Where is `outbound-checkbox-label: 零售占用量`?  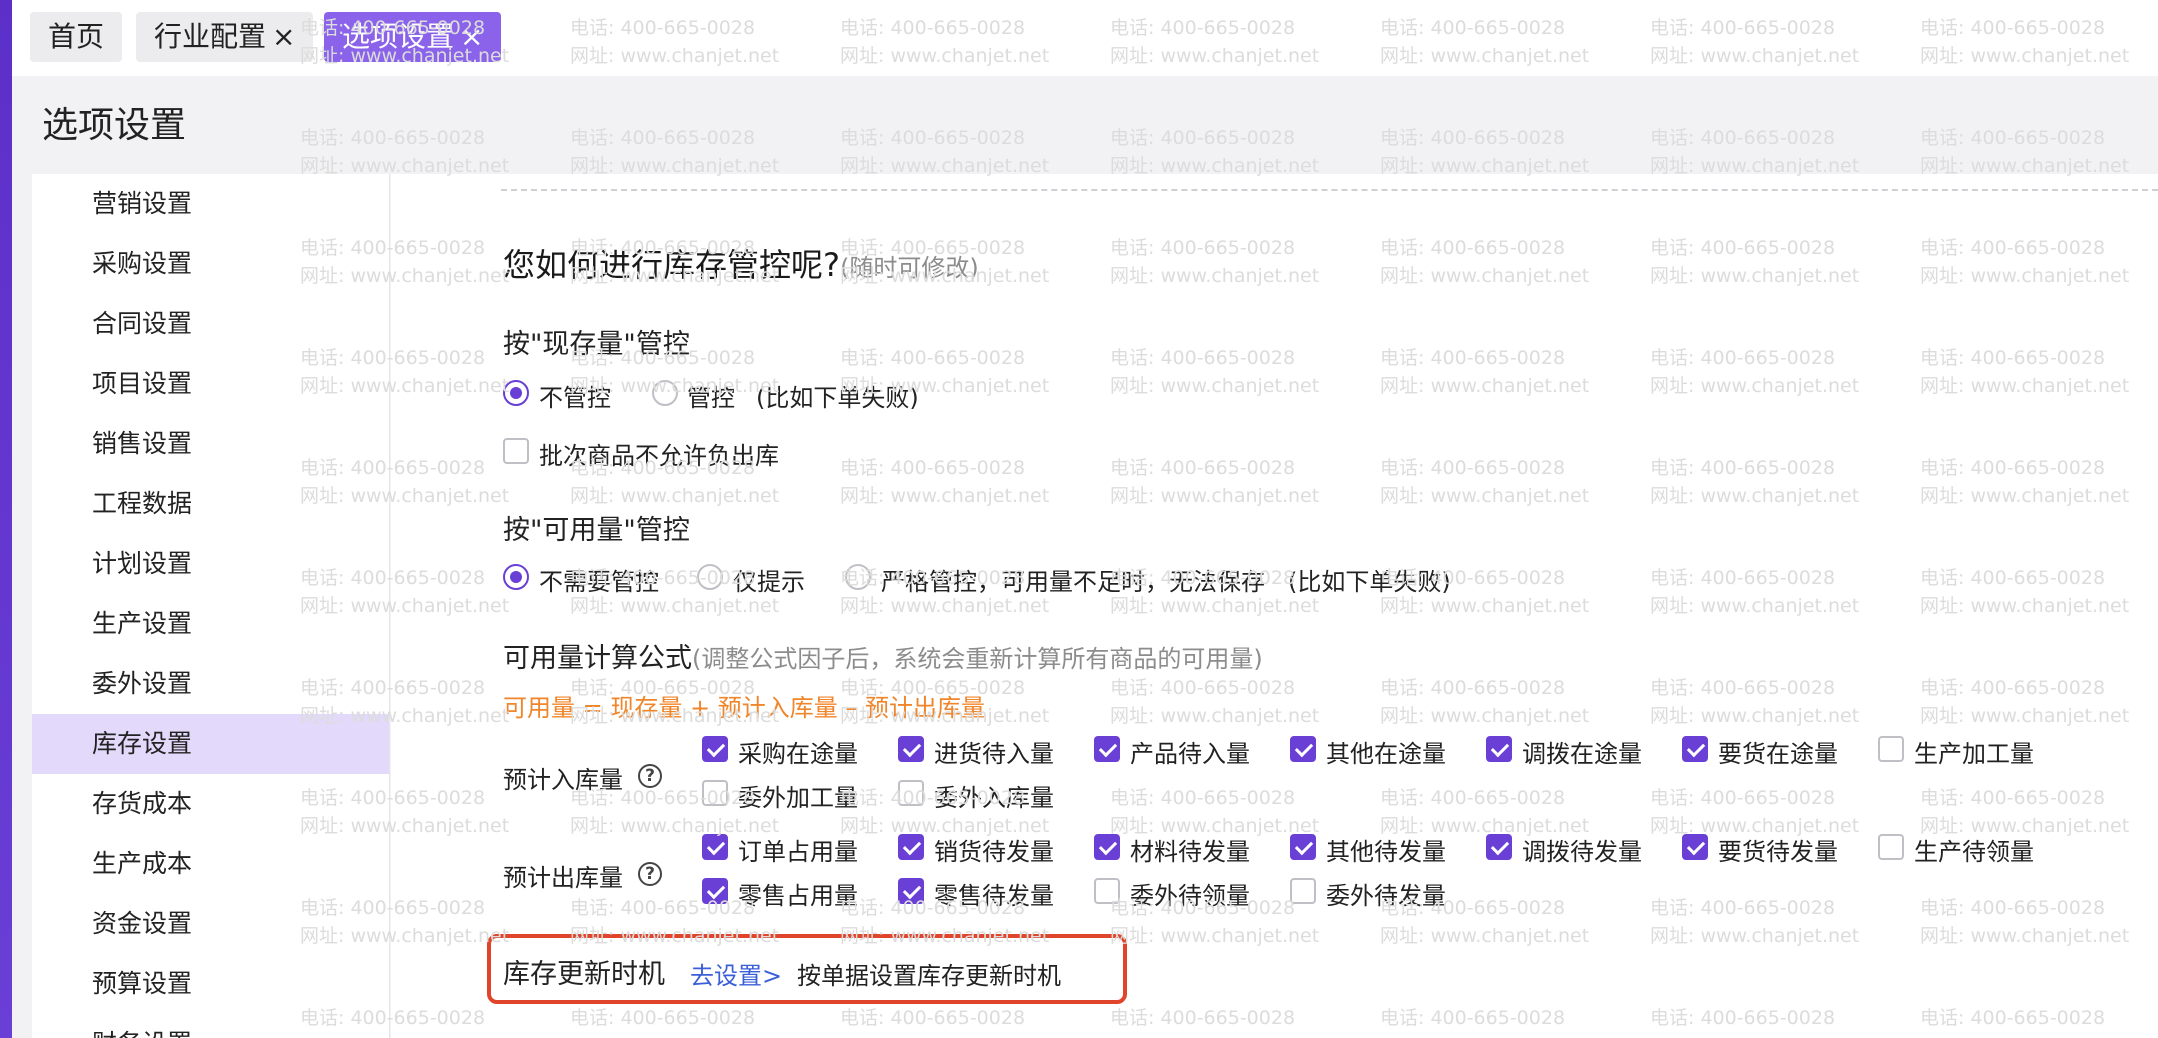 outbound-checkbox-label: 零售占用量 is located at coordinates (798, 896).